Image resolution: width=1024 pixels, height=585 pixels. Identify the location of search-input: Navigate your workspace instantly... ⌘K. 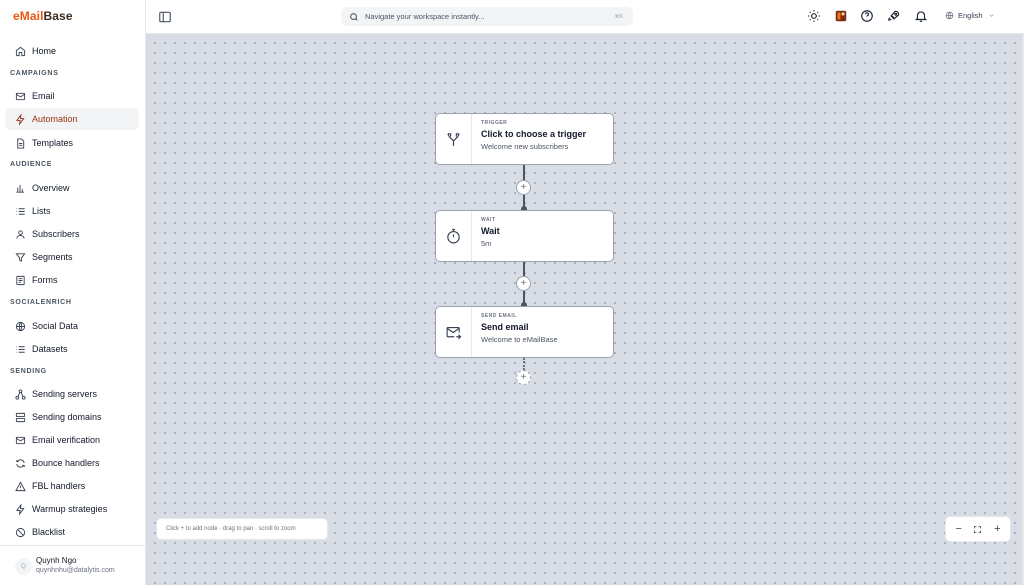
(487, 16).